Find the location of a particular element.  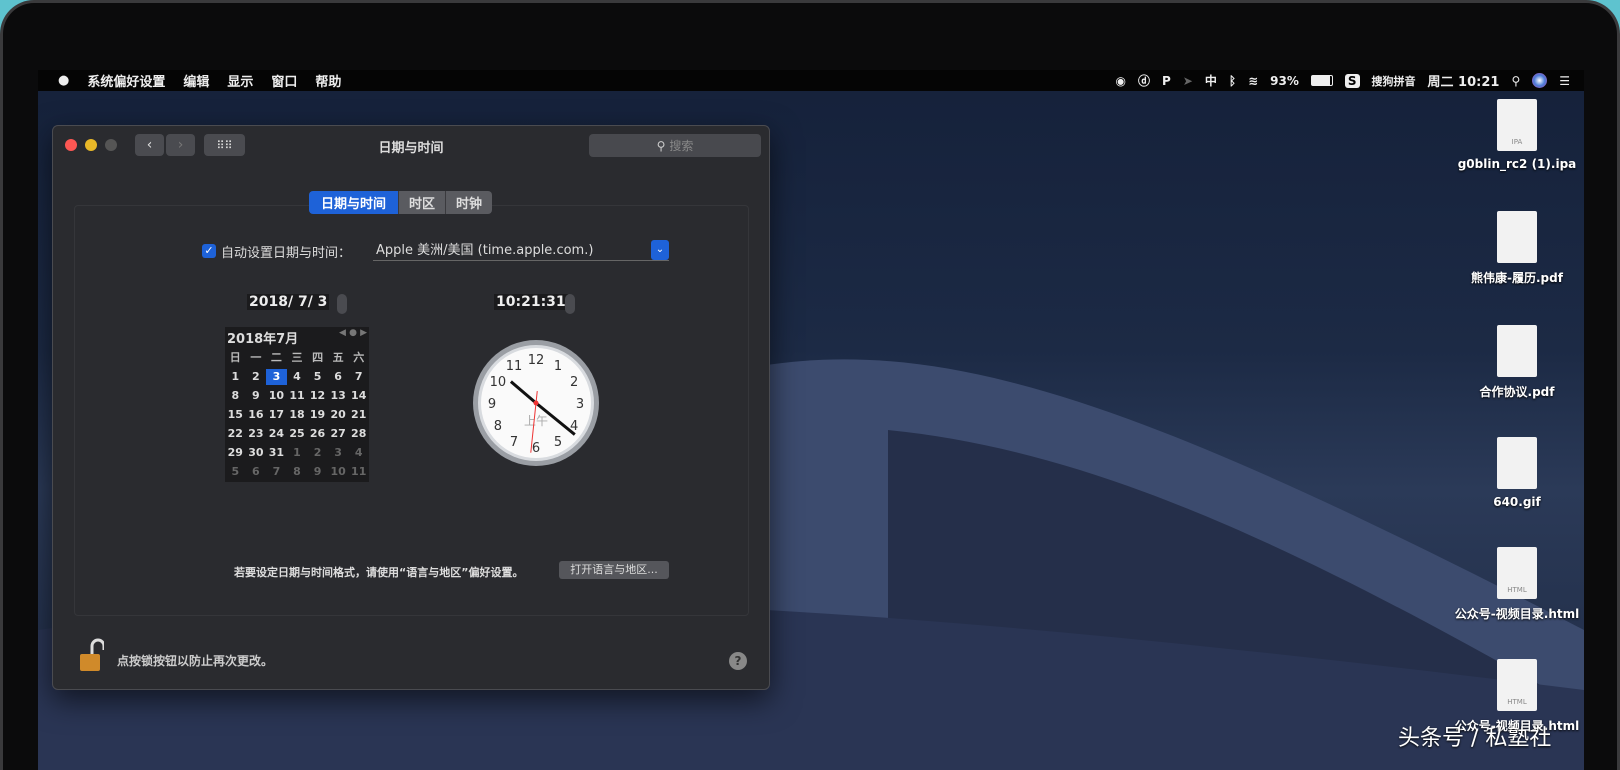

calendar-day: 26 is located at coordinates (317, 434).